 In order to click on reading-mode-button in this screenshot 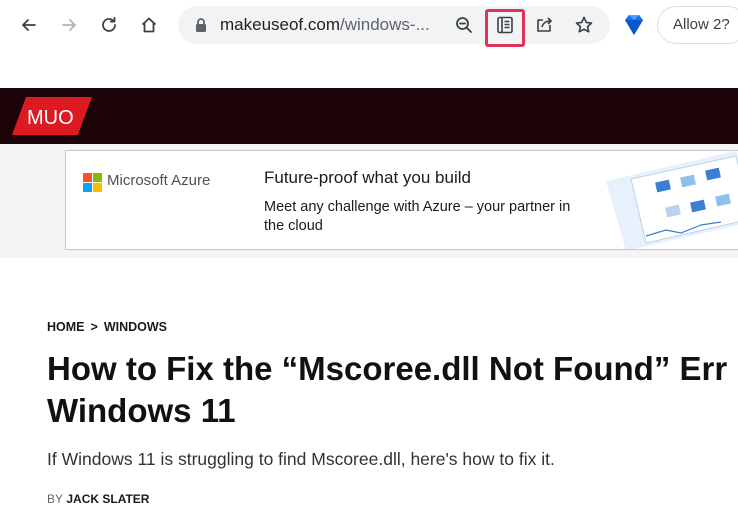, I will do `click(505, 25)`.